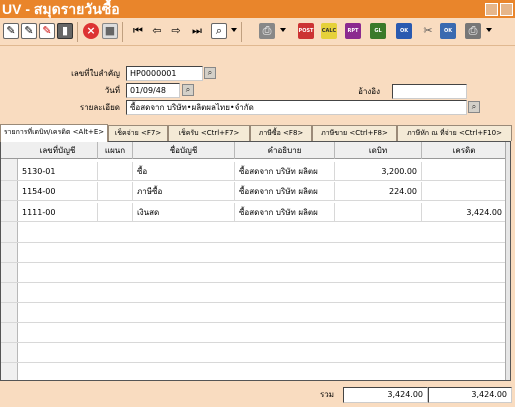 This screenshot has height=407, width=515. Describe the element at coordinates (58, 191) in the screenshot. I see `account-no-cell: 1154-00` at that location.